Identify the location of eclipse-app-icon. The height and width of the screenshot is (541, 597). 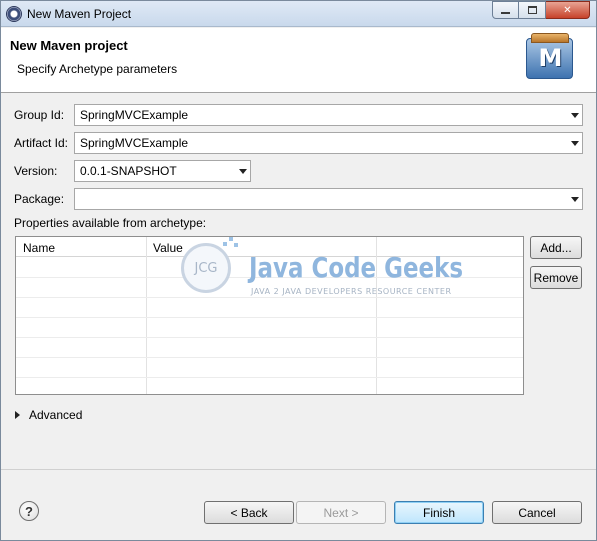
(14, 14).